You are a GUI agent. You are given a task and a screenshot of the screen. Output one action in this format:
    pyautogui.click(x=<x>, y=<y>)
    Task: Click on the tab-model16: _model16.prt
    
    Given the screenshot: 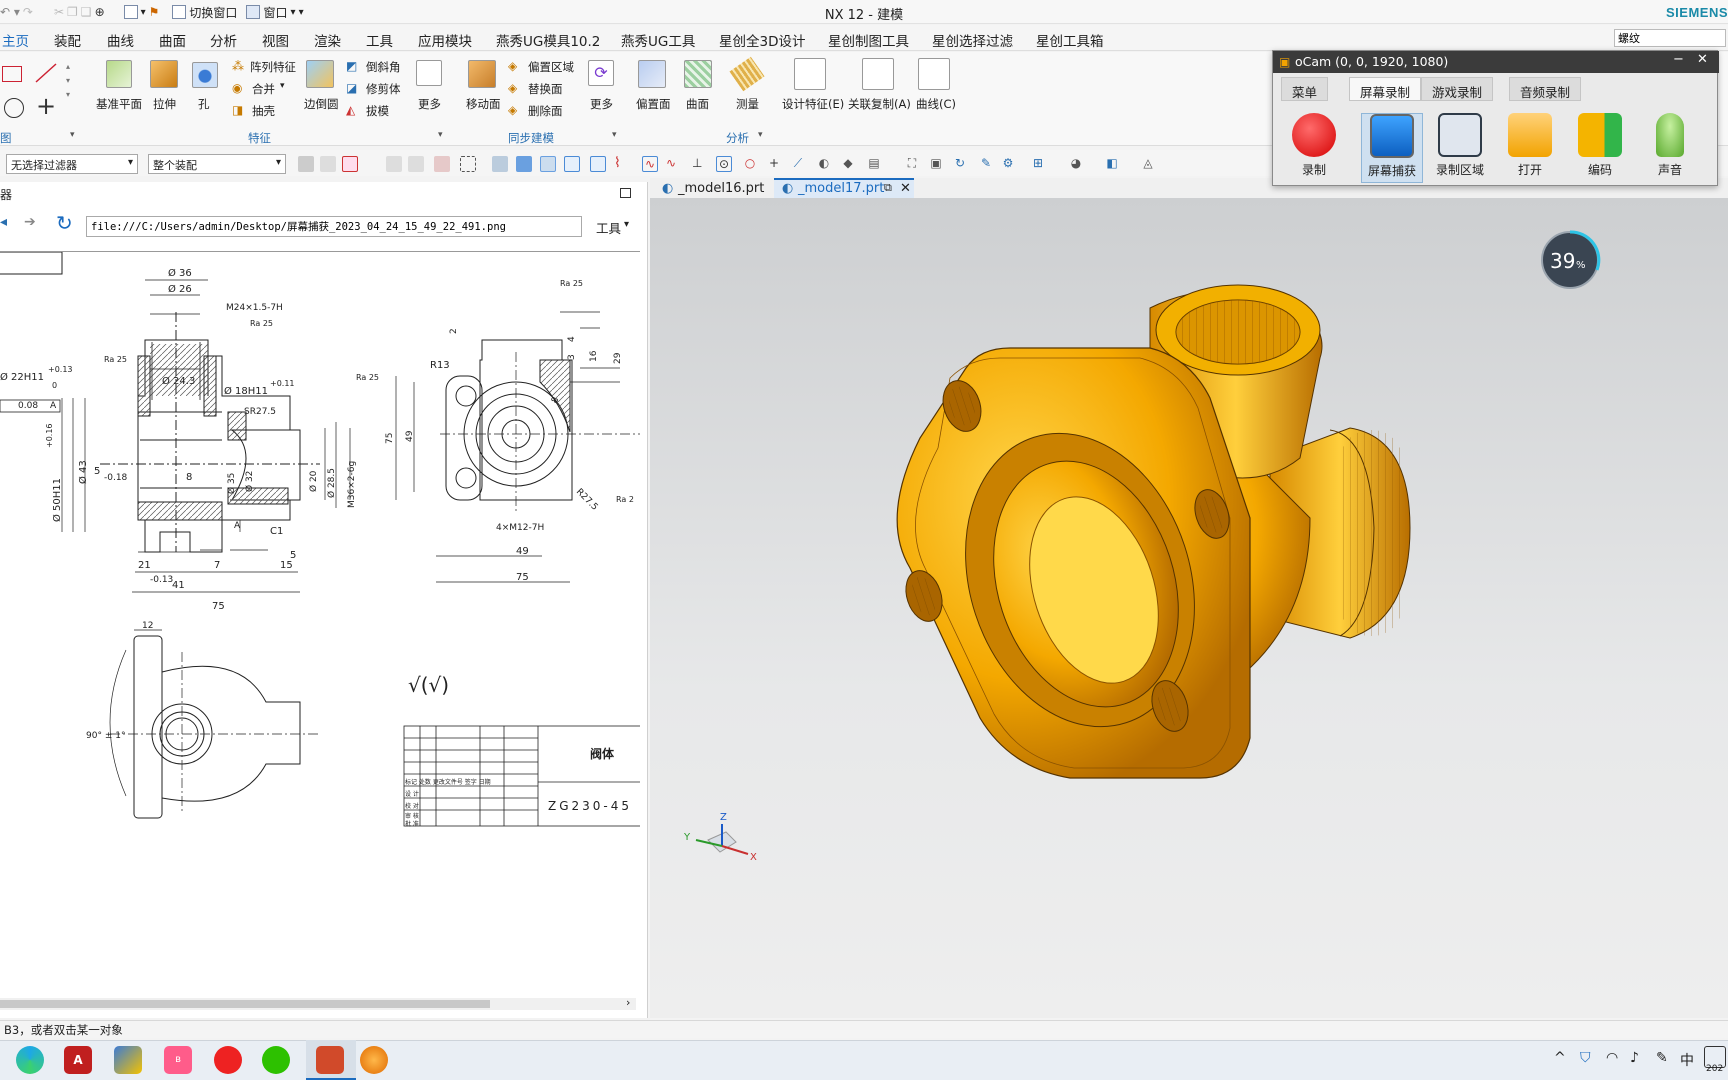 What is the action you would take?
    pyautogui.click(x=721, y=190)
    